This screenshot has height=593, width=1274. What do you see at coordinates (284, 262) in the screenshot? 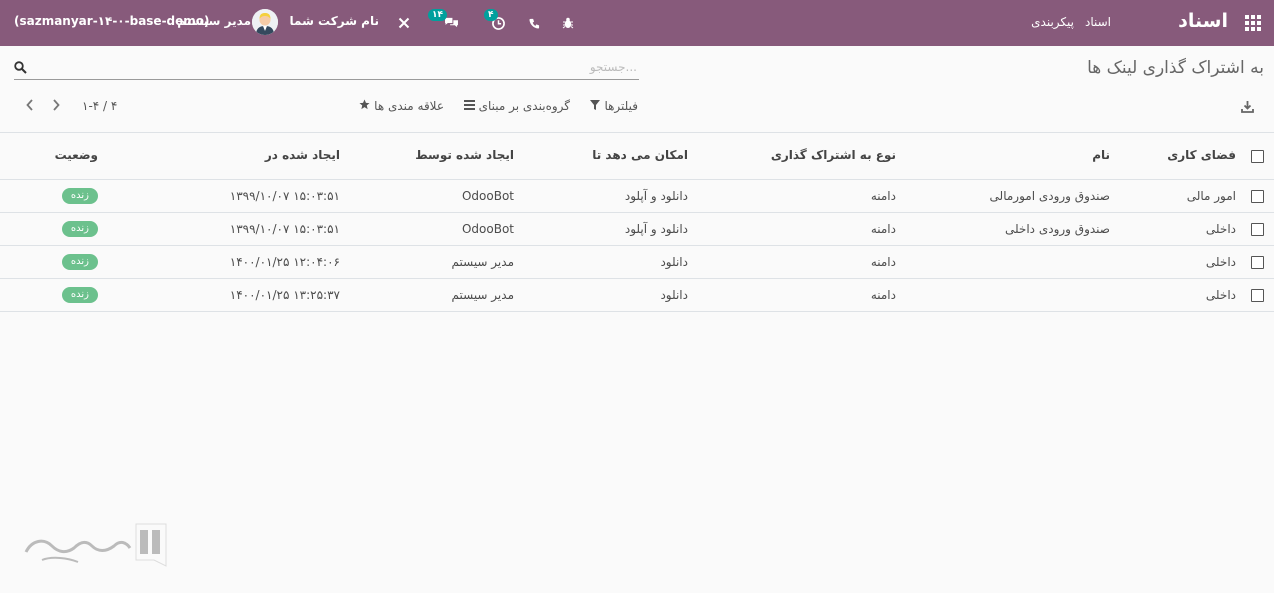
I see `cell-created-on: ۱۴۰۰/۰۱/۲۵ ۱۲:۰۴:۰۶` at bounding box center [284, 262].